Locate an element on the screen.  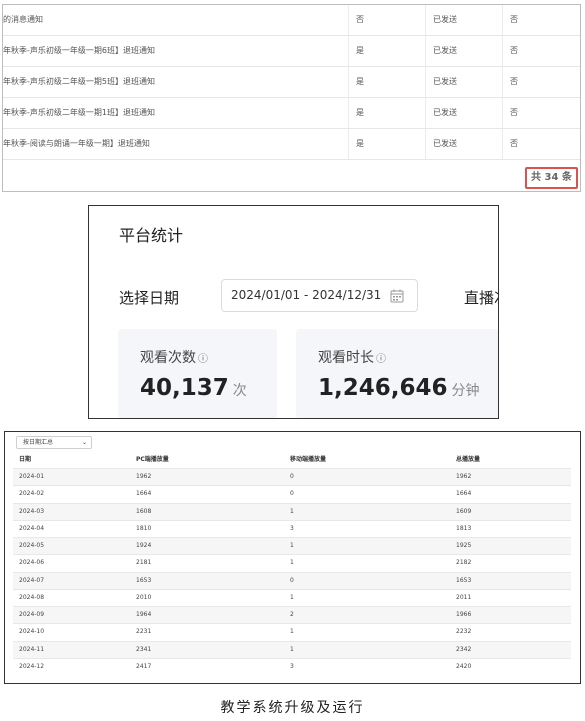
cell-date: 2024-08 is located at coordinates (32, 597).